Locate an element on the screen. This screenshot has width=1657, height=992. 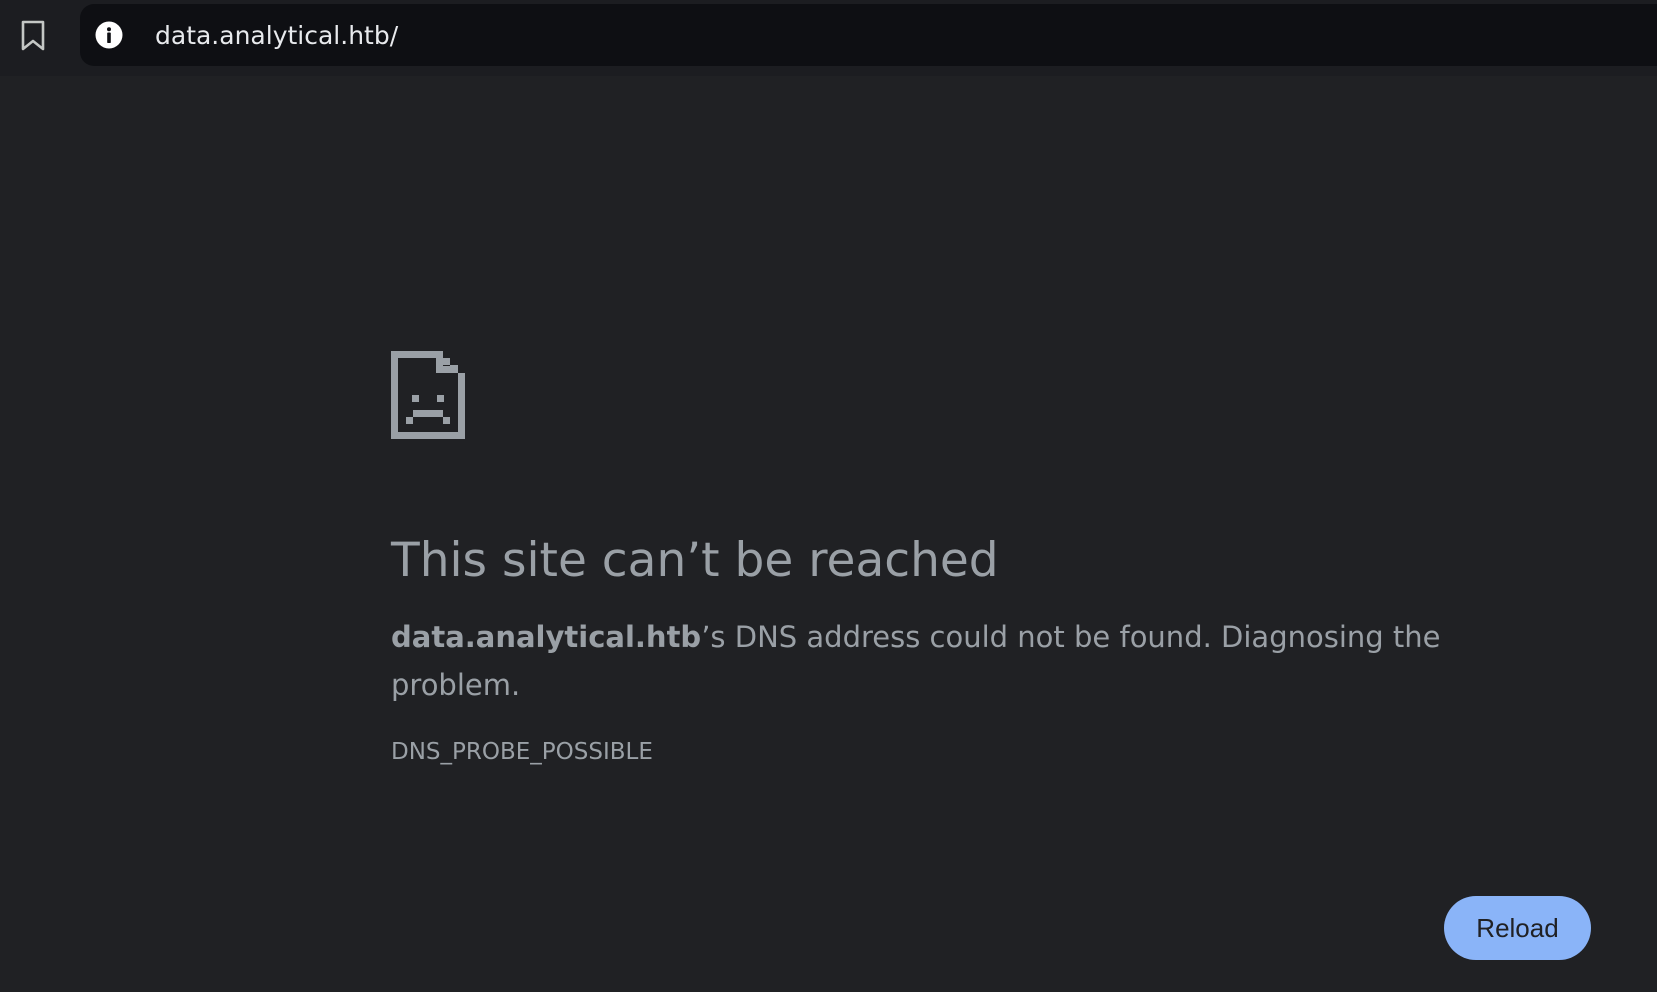
url-text: data.analytical.htb/ is located at coordinates (276, 36).